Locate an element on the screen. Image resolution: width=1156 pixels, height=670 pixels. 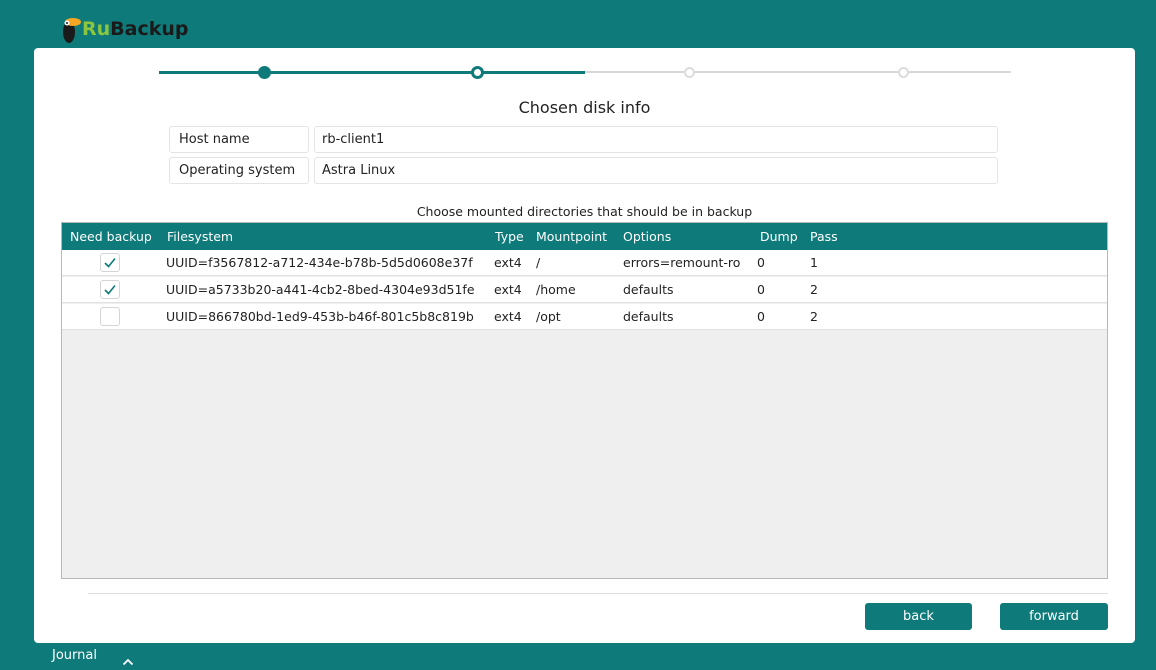
step-3-dot is located at coordinates (689, 72).